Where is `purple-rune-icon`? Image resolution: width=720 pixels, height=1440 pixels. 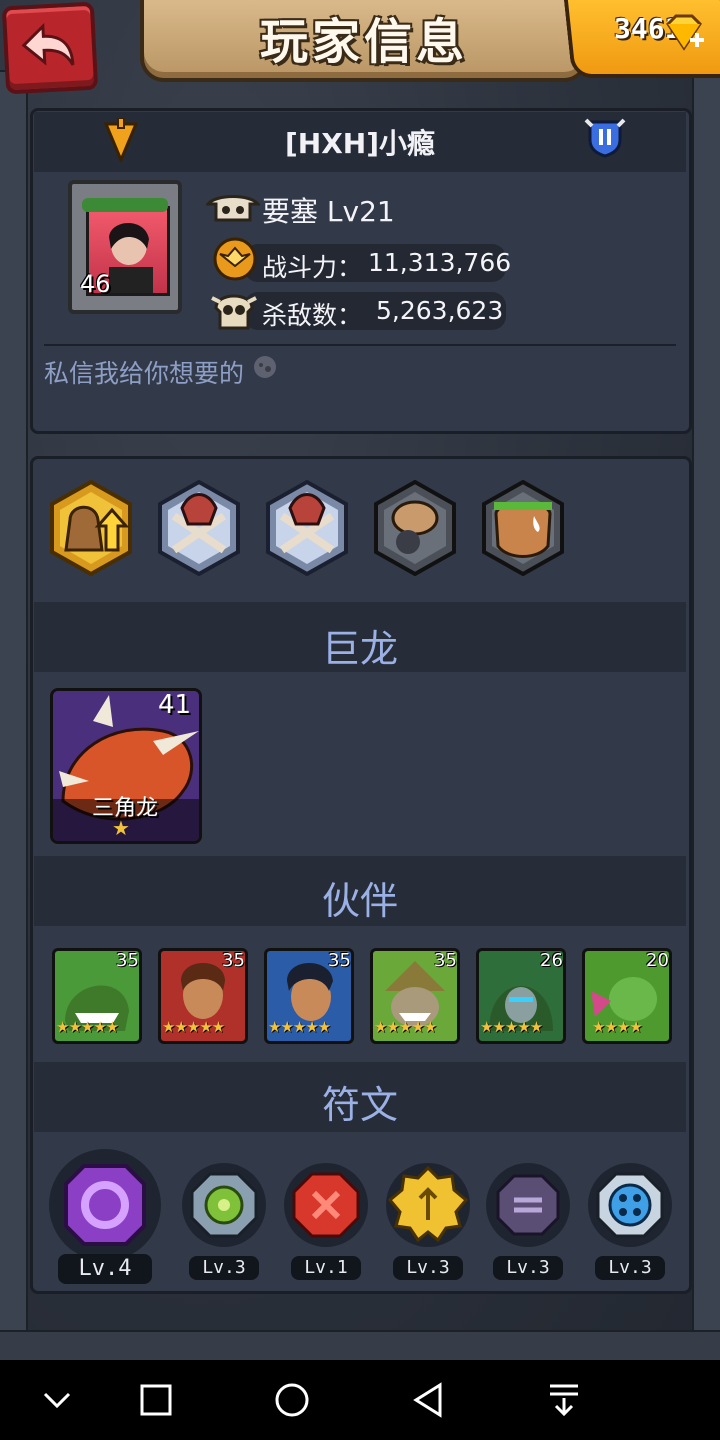
purple-rune-icon is located at coordinates (105, 1205).